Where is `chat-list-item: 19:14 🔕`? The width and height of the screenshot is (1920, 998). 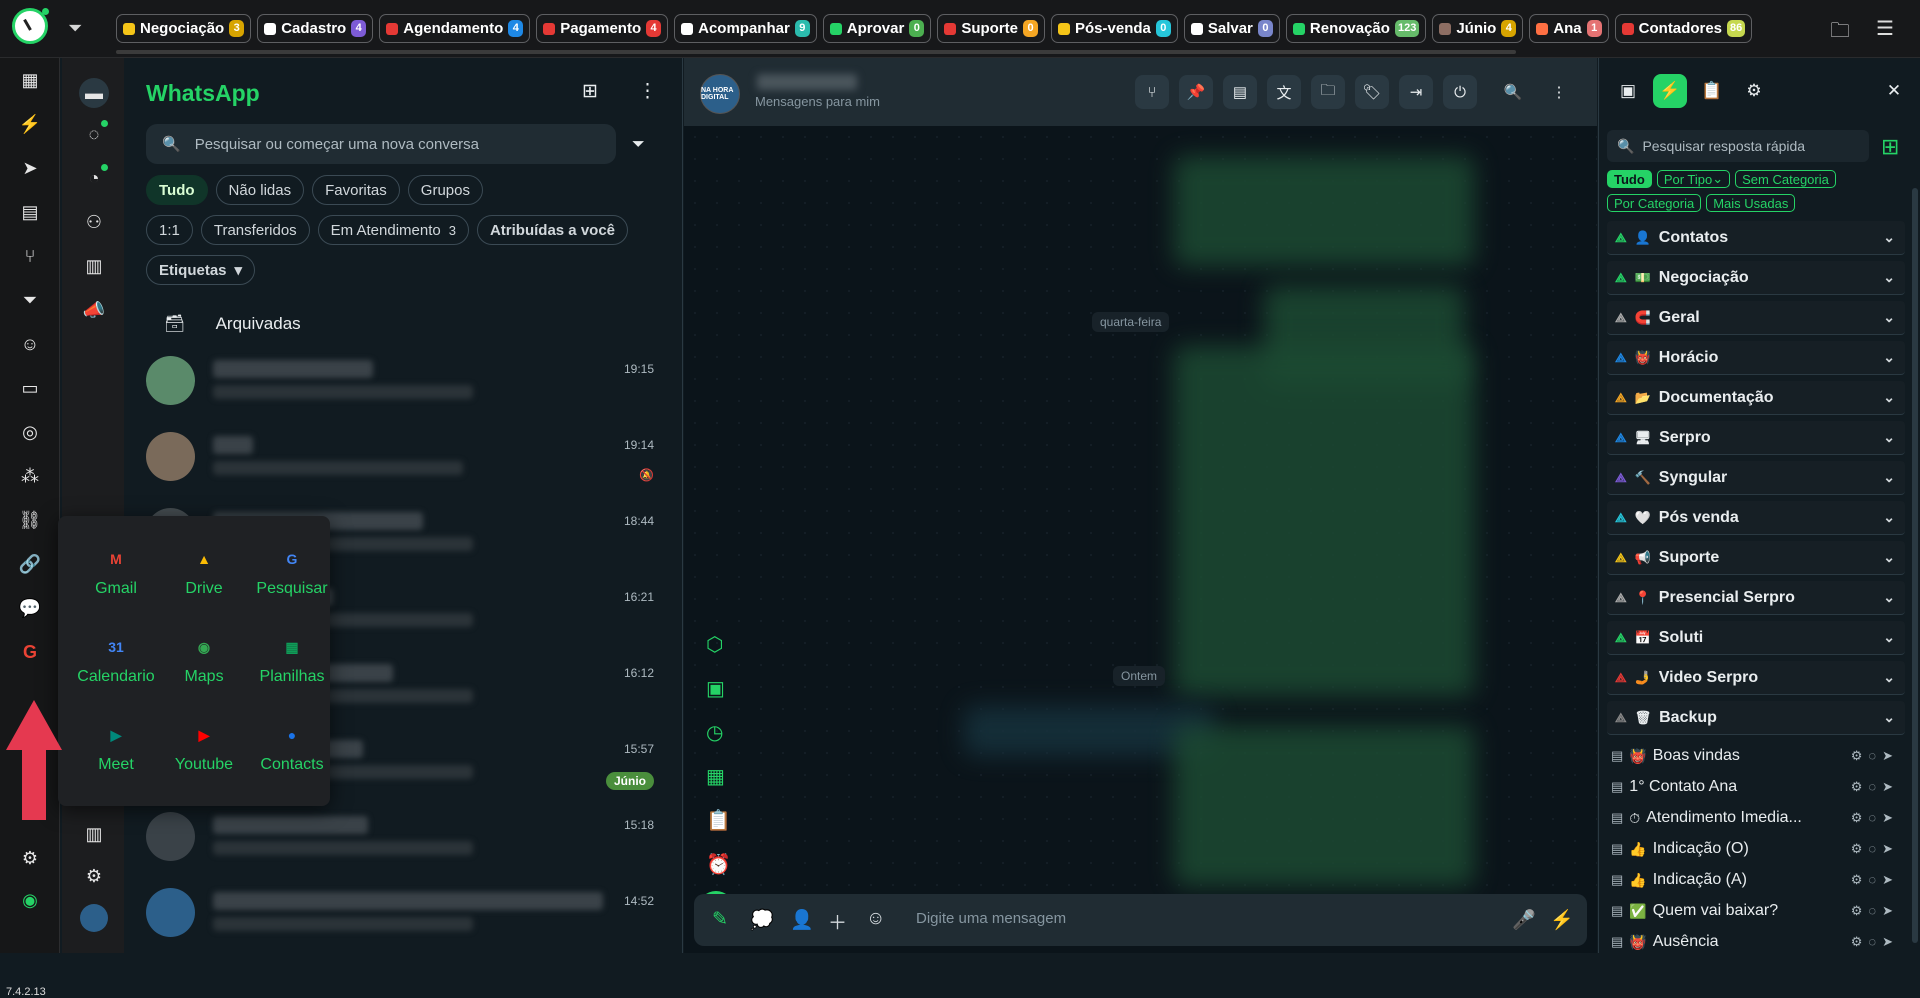
chat-list-item: 19:14 🔕 is located at coordinates (406, 462).